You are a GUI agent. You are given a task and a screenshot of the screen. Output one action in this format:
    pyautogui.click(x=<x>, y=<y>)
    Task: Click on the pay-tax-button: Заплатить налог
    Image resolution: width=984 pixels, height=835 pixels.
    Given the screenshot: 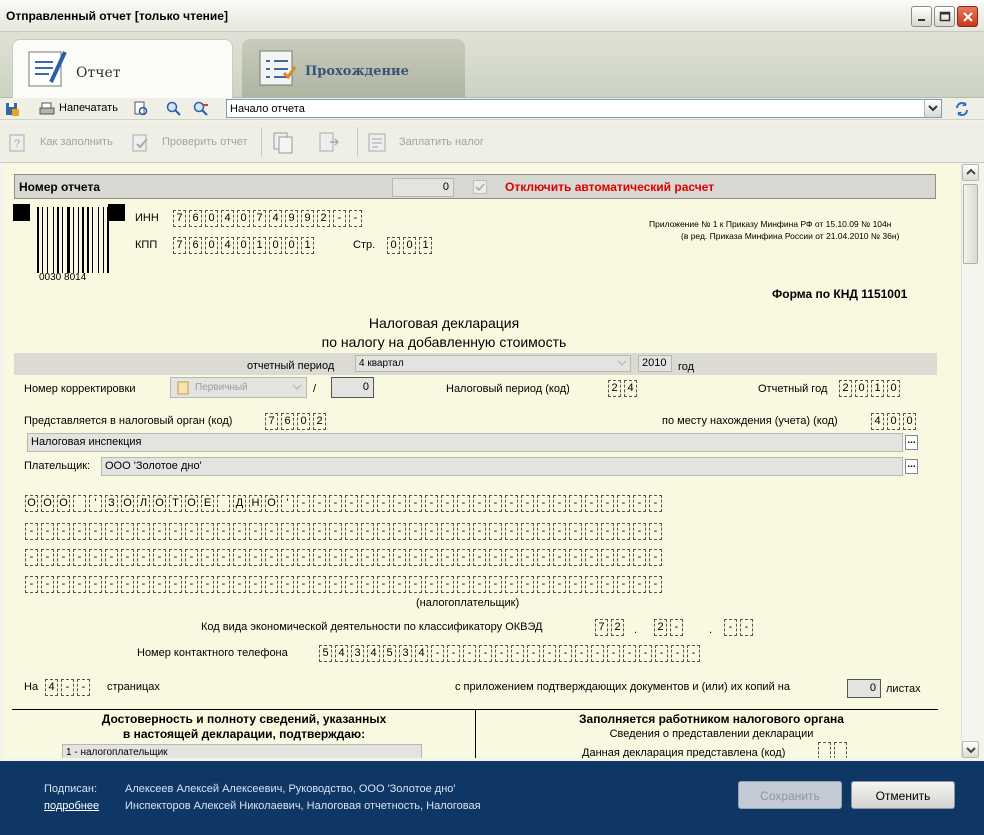 What is the action you would take?
    pyautogui.click(x=441, y=142)
    